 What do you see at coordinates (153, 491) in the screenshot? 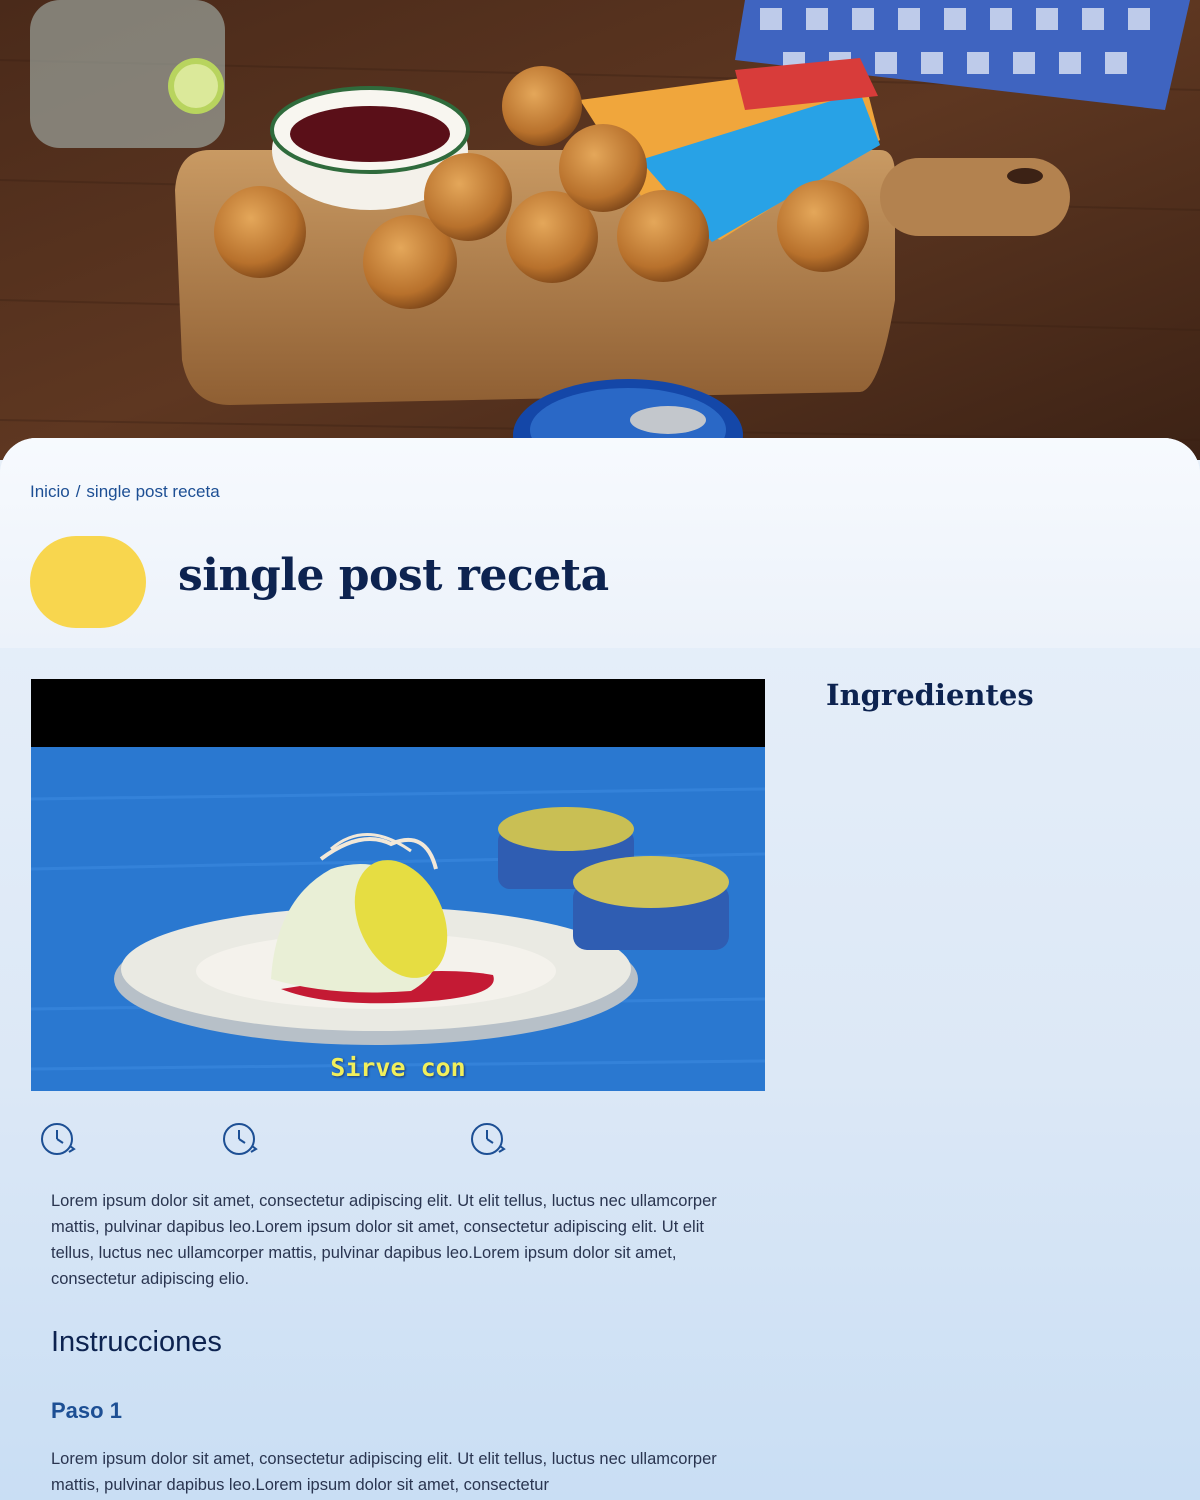
I see `breadcrumb-current: single post receta` at bounding box center [153, 491].